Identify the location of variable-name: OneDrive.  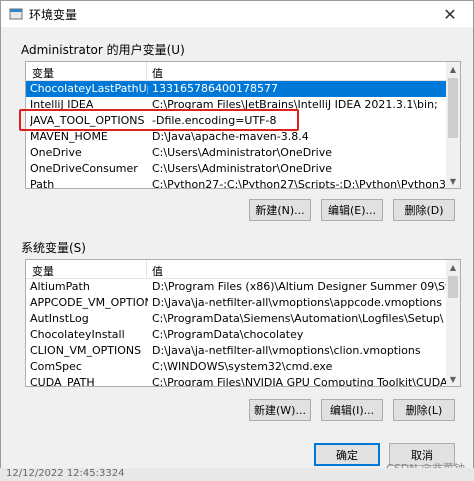
(56, 152).